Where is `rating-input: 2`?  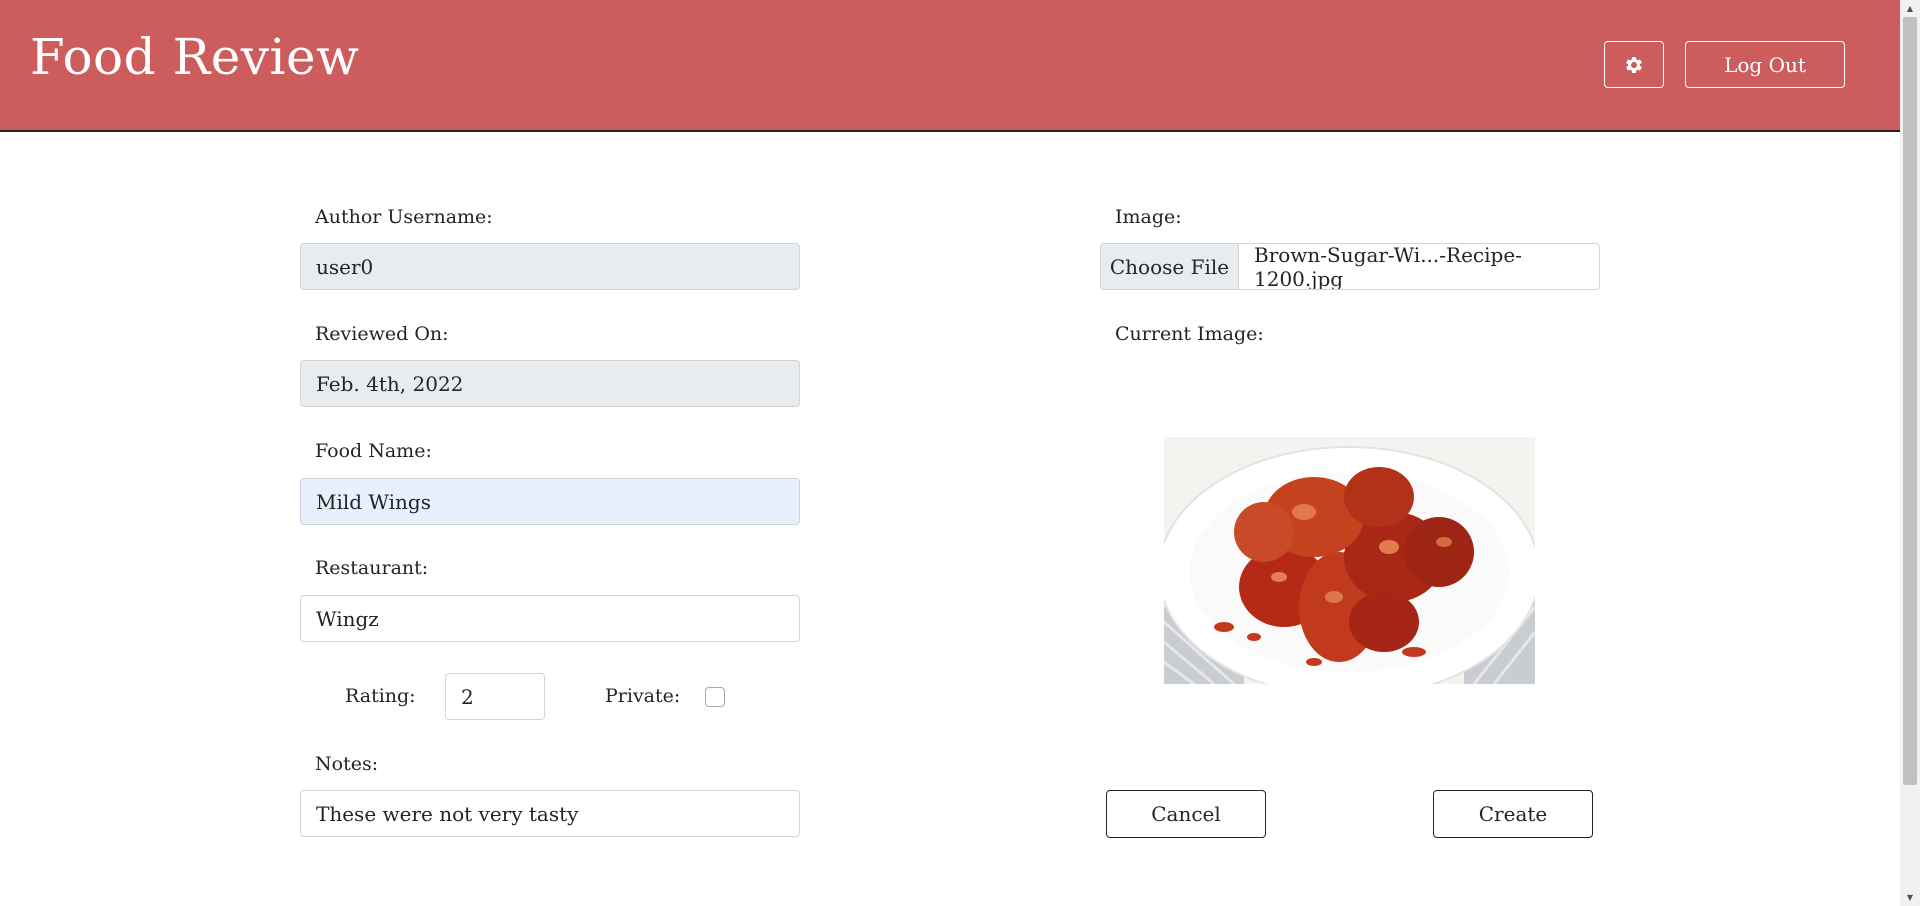
rating-input: 2 is located at coordinates (495, 696).